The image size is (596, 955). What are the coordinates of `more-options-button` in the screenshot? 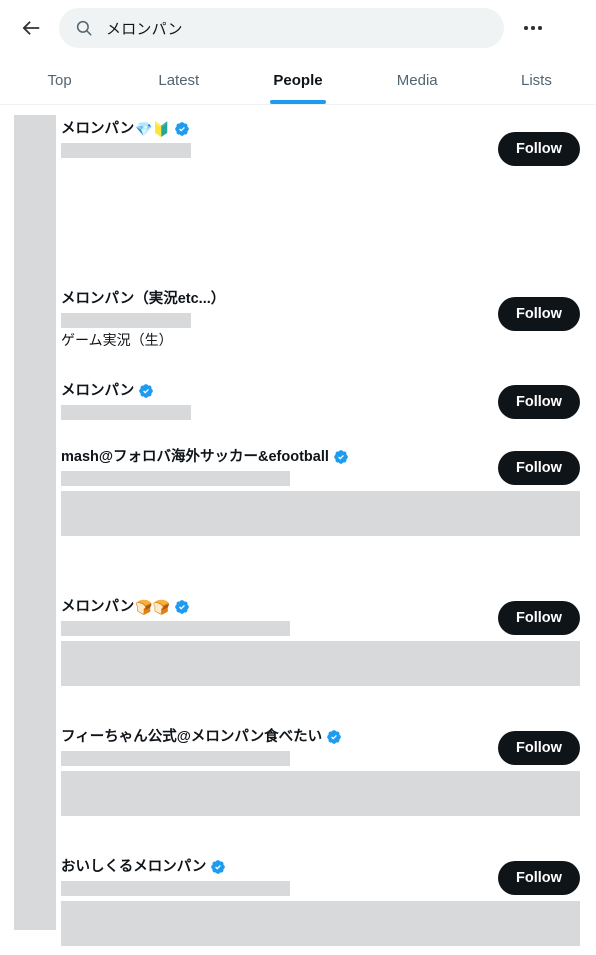 It's located at (533, 28).